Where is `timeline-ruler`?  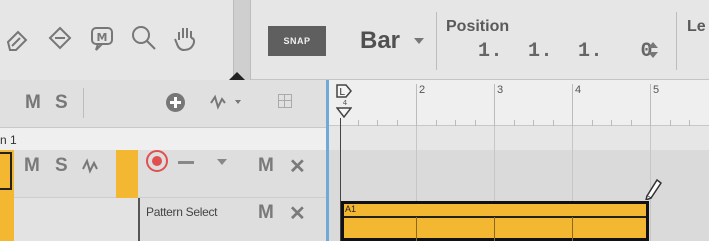
timeline-ruler is located at coordinates (519, 103).